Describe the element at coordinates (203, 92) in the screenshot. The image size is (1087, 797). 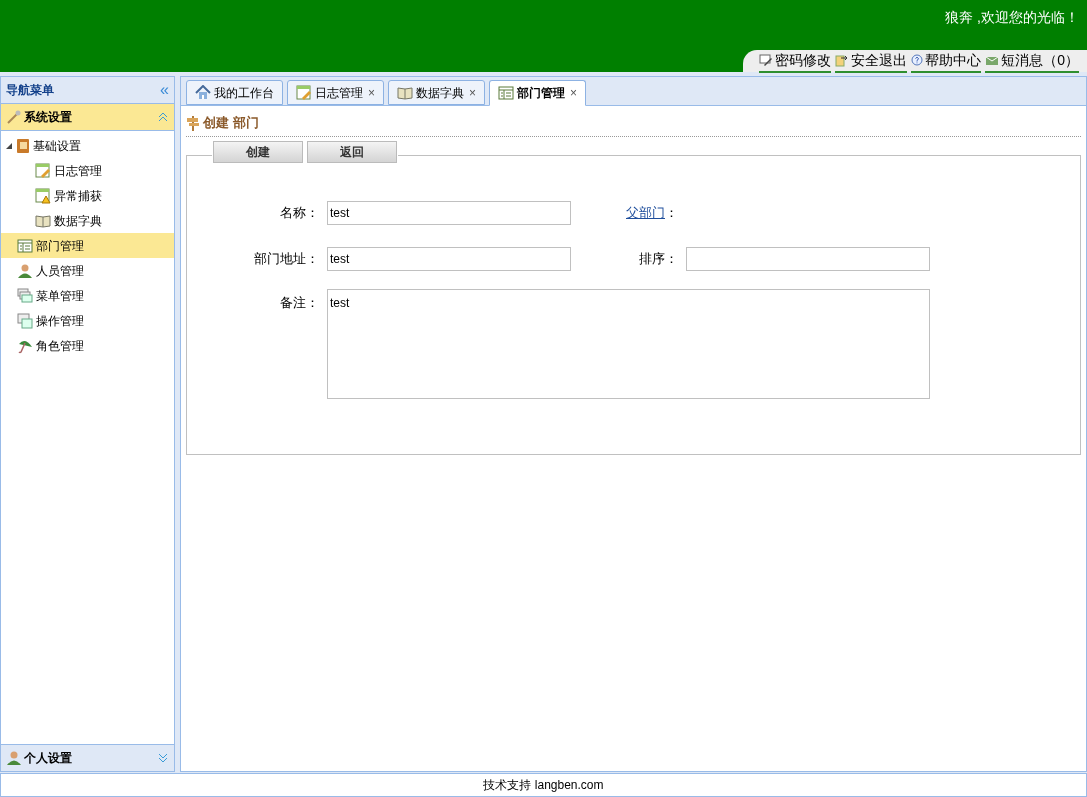
I see `home-icon` at that location.